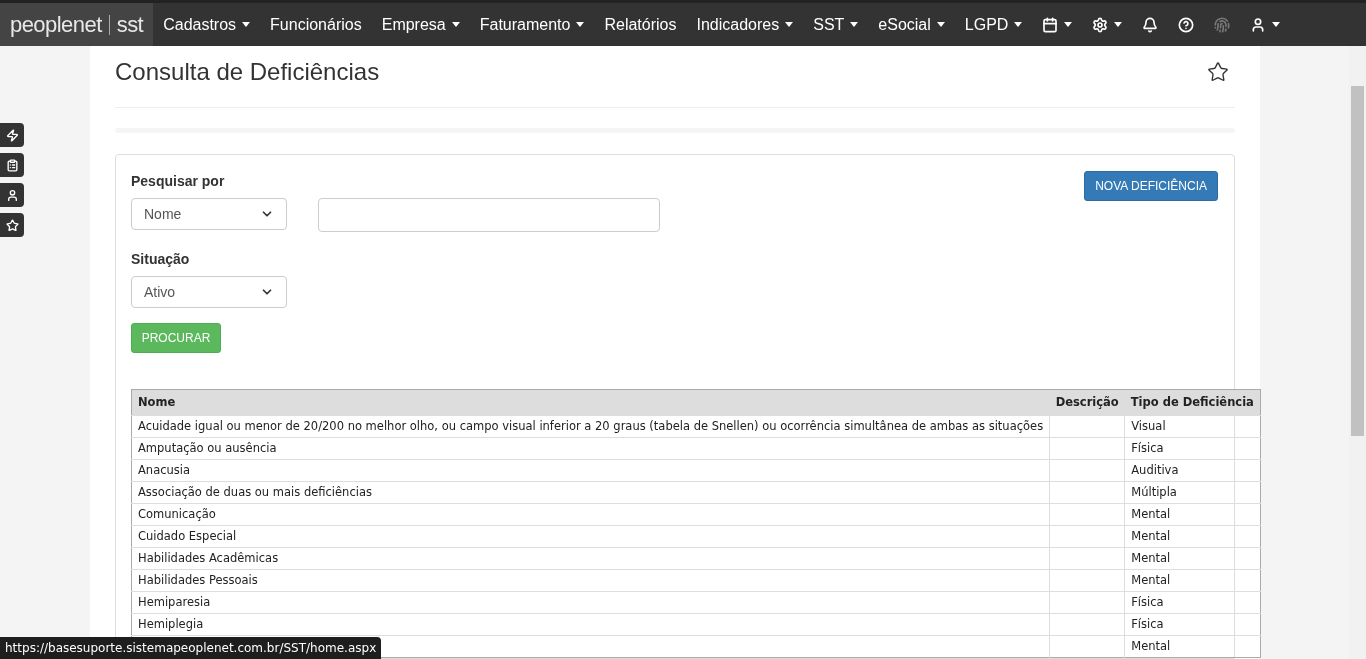  I want to click on star-shortcut-button, so click(12, 225).